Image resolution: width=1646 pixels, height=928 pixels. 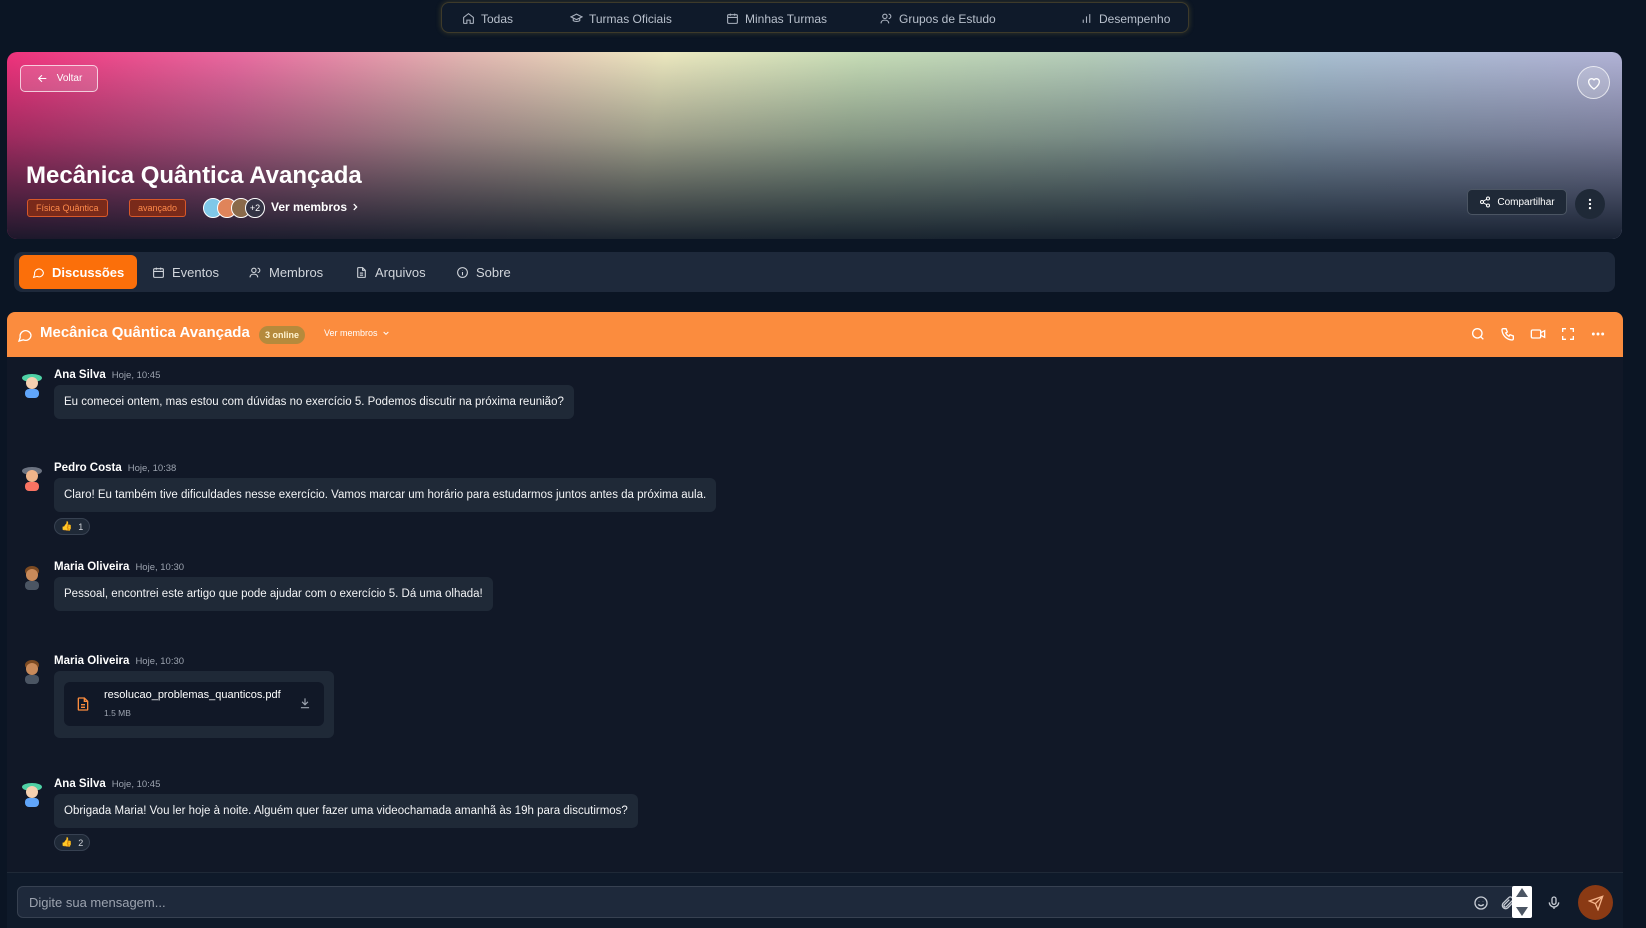 I want to click on search-icon, so click(x=1478, y=334).